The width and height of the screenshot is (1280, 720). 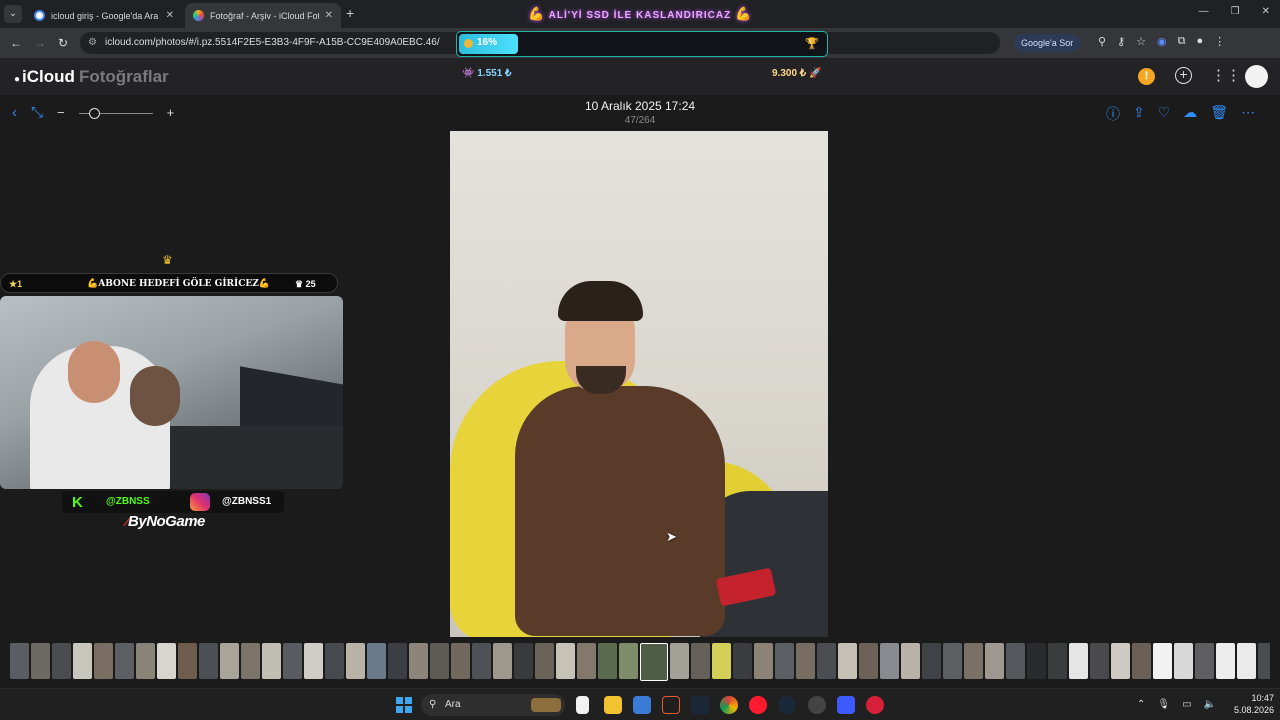 What do you see at coordinates (654, 662) in the screenshot?
I see `filmstrip-thumb-selected` at bounding box center [654, 662].